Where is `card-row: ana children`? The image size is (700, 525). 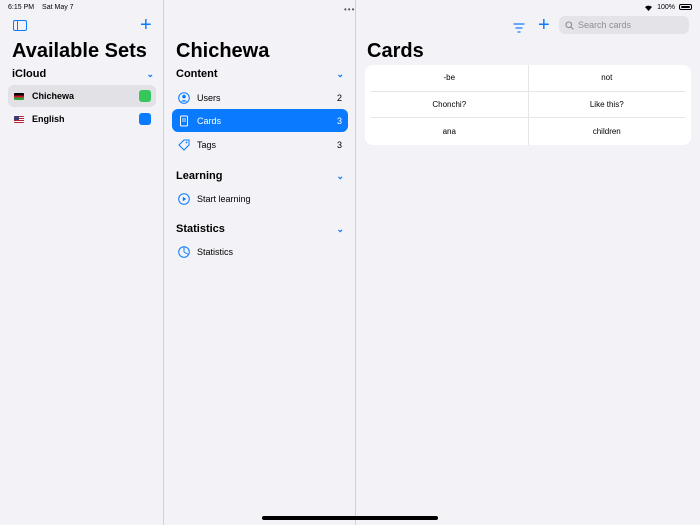 card-row: ana children is located at coordinates (528, 131).